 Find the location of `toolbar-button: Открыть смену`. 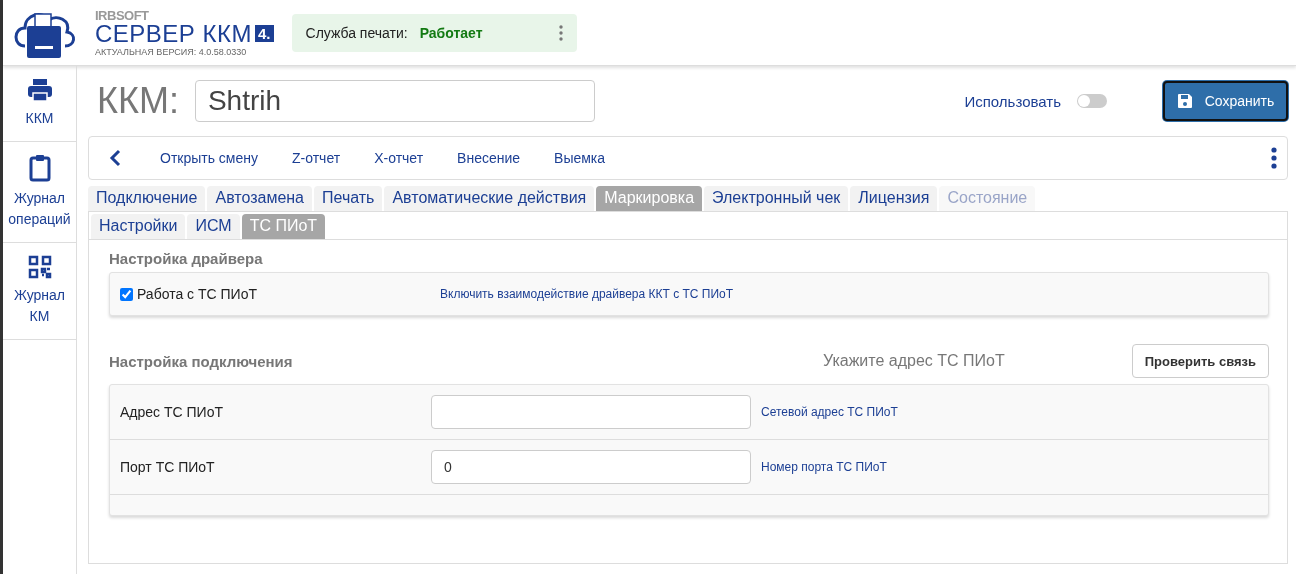

toolbar-button: Открыть смену is located at coordinates (209, 158).